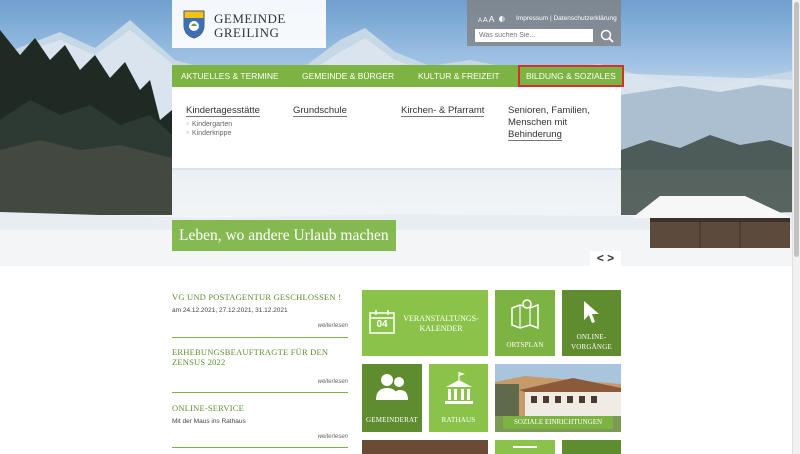  I want to click on scrollbar-thumb, so click(796, 129).